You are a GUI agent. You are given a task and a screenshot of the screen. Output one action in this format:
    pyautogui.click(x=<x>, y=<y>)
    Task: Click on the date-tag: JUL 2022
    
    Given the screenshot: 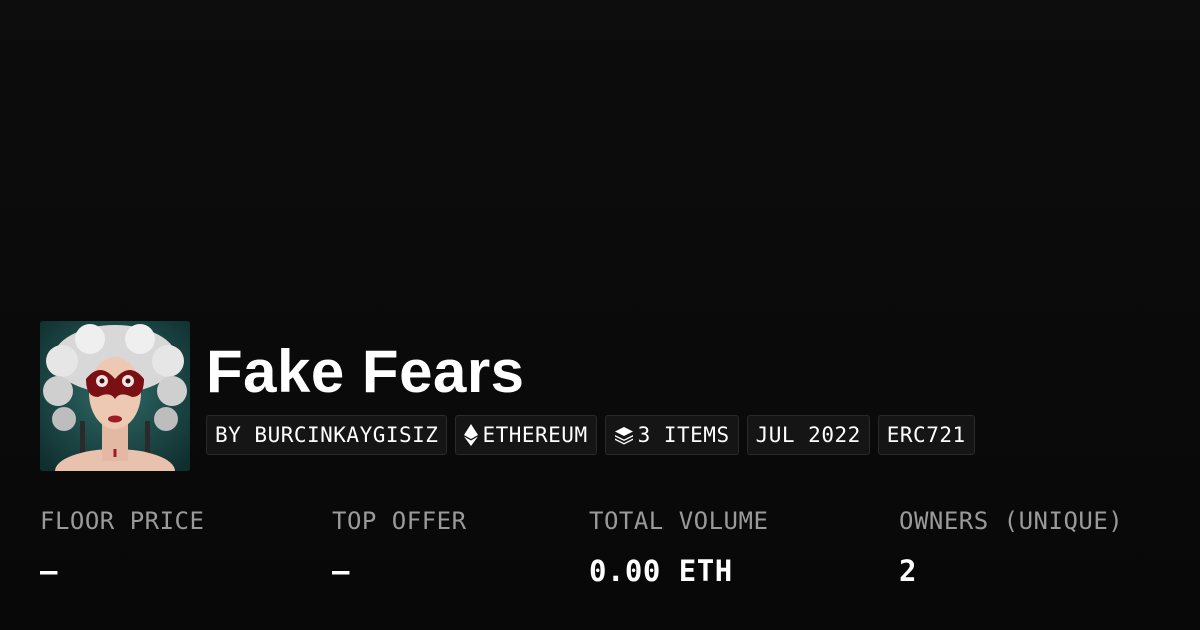 What is the action you would take?
    pyautogui.click(x=808, y=435)
    